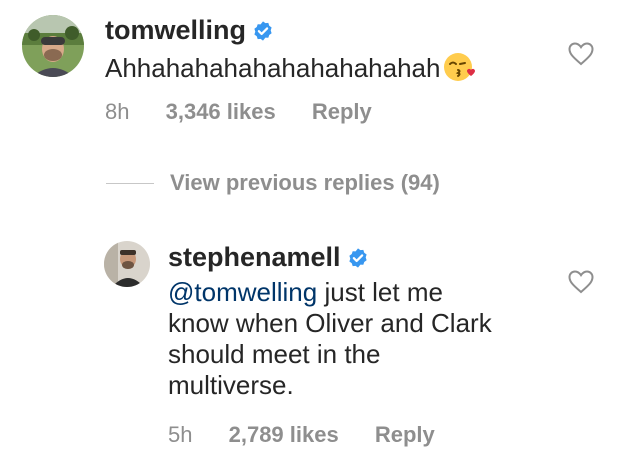 The height and width of the screenshot is (463, 633). I want to click on timestamp: 8h, so click(117, 112).